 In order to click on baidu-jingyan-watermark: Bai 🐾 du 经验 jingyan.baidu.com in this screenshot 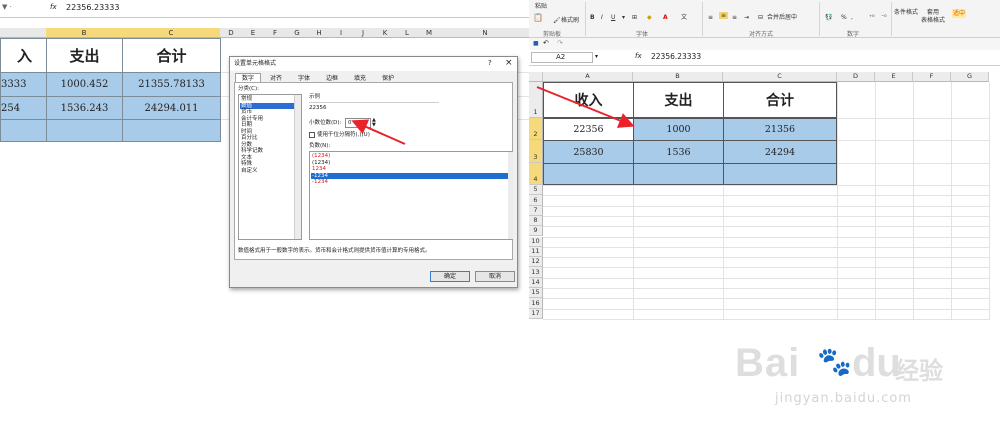, I will do `click(850, 377)`.